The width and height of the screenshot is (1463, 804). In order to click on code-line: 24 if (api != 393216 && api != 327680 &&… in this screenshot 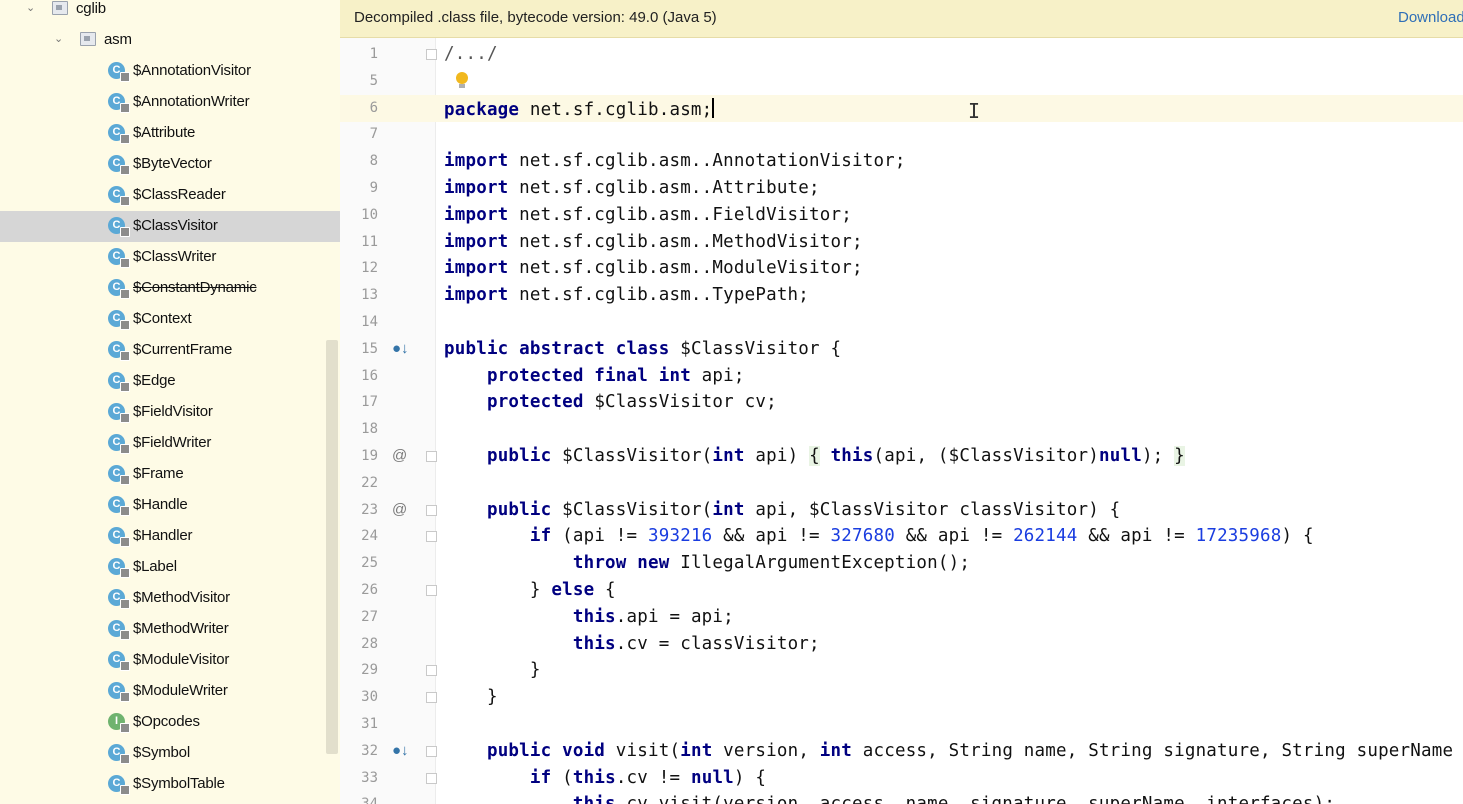, I will do `click(901, 536)`.